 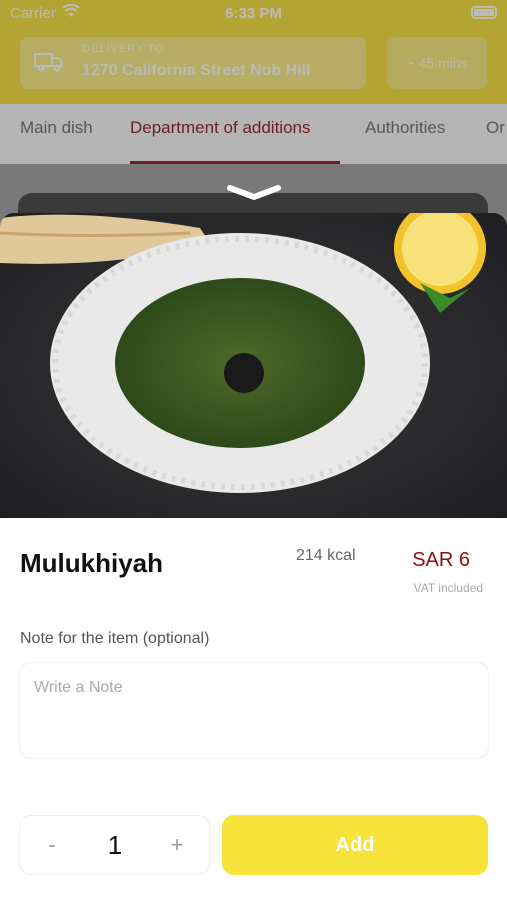 I want to click on quantity-value: 1, so click(x=115, y=845).